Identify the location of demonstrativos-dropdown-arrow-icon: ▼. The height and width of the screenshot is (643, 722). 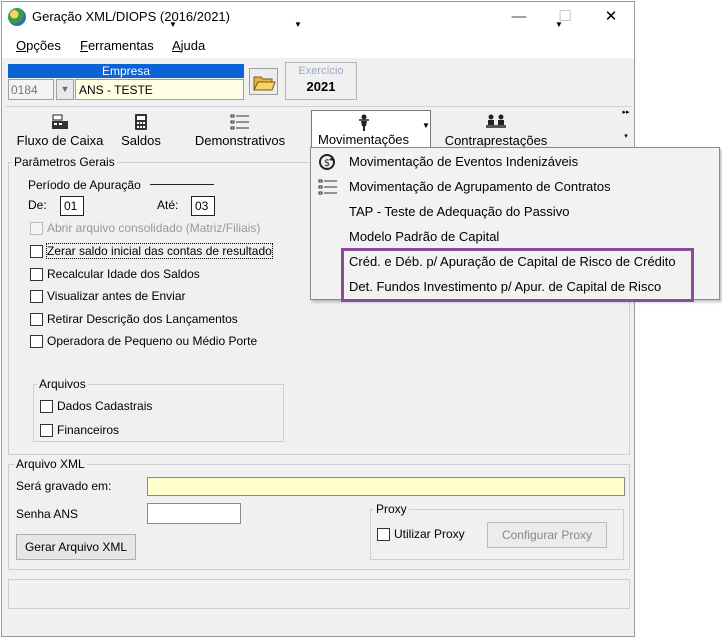
(298, 24).